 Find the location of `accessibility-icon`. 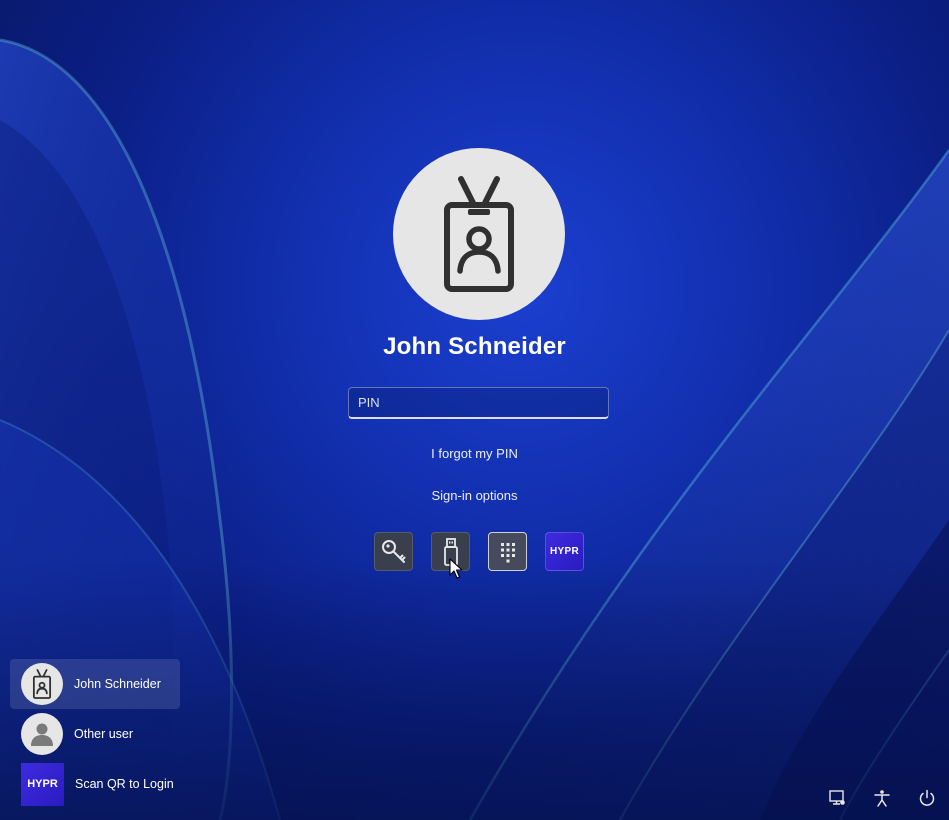

accessibility-icon is located at coordinates (882, 798).